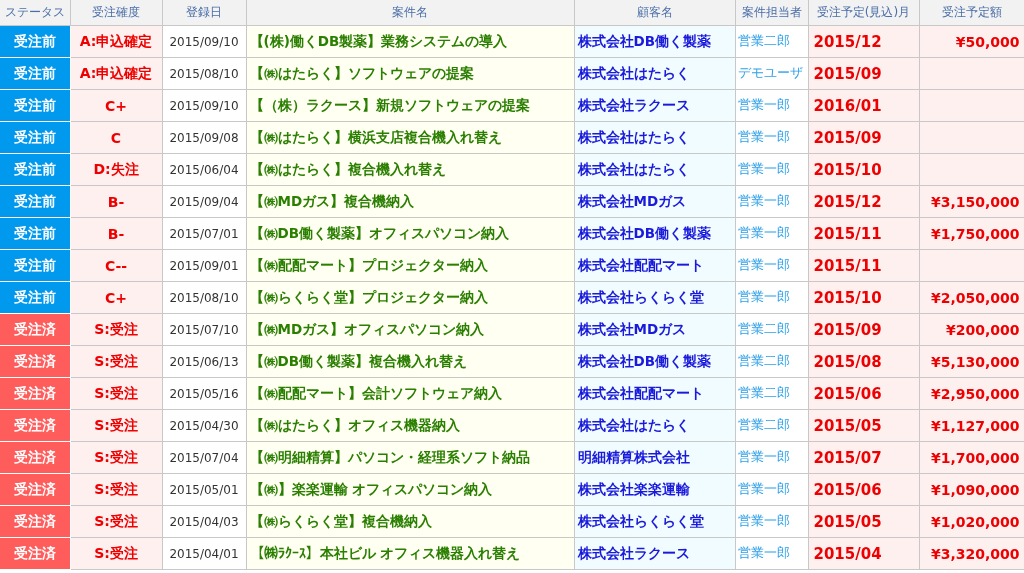 The height and width of the screenshot is (573, 1024). What do you see at coordinates (204, 553) in the screenshot?
I see `table-cell: 2015/04/01` at bounding box center [204, 553].